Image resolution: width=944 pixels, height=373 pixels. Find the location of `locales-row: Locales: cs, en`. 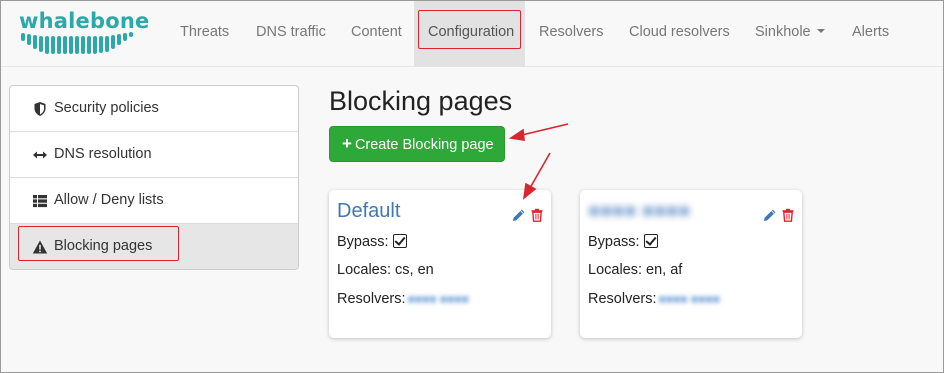

locales-row: Locales: cs, en is located at coordinates (385, 270).